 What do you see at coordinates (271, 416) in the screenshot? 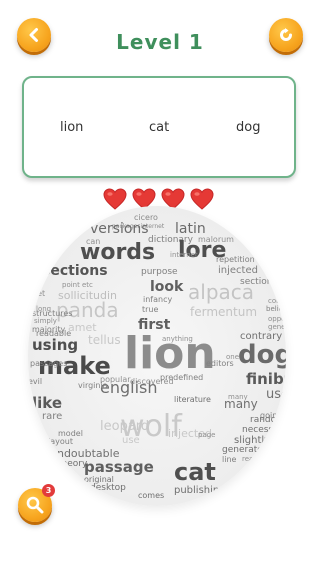
I see `cloud-word: going` at bounding box center [271, 416].